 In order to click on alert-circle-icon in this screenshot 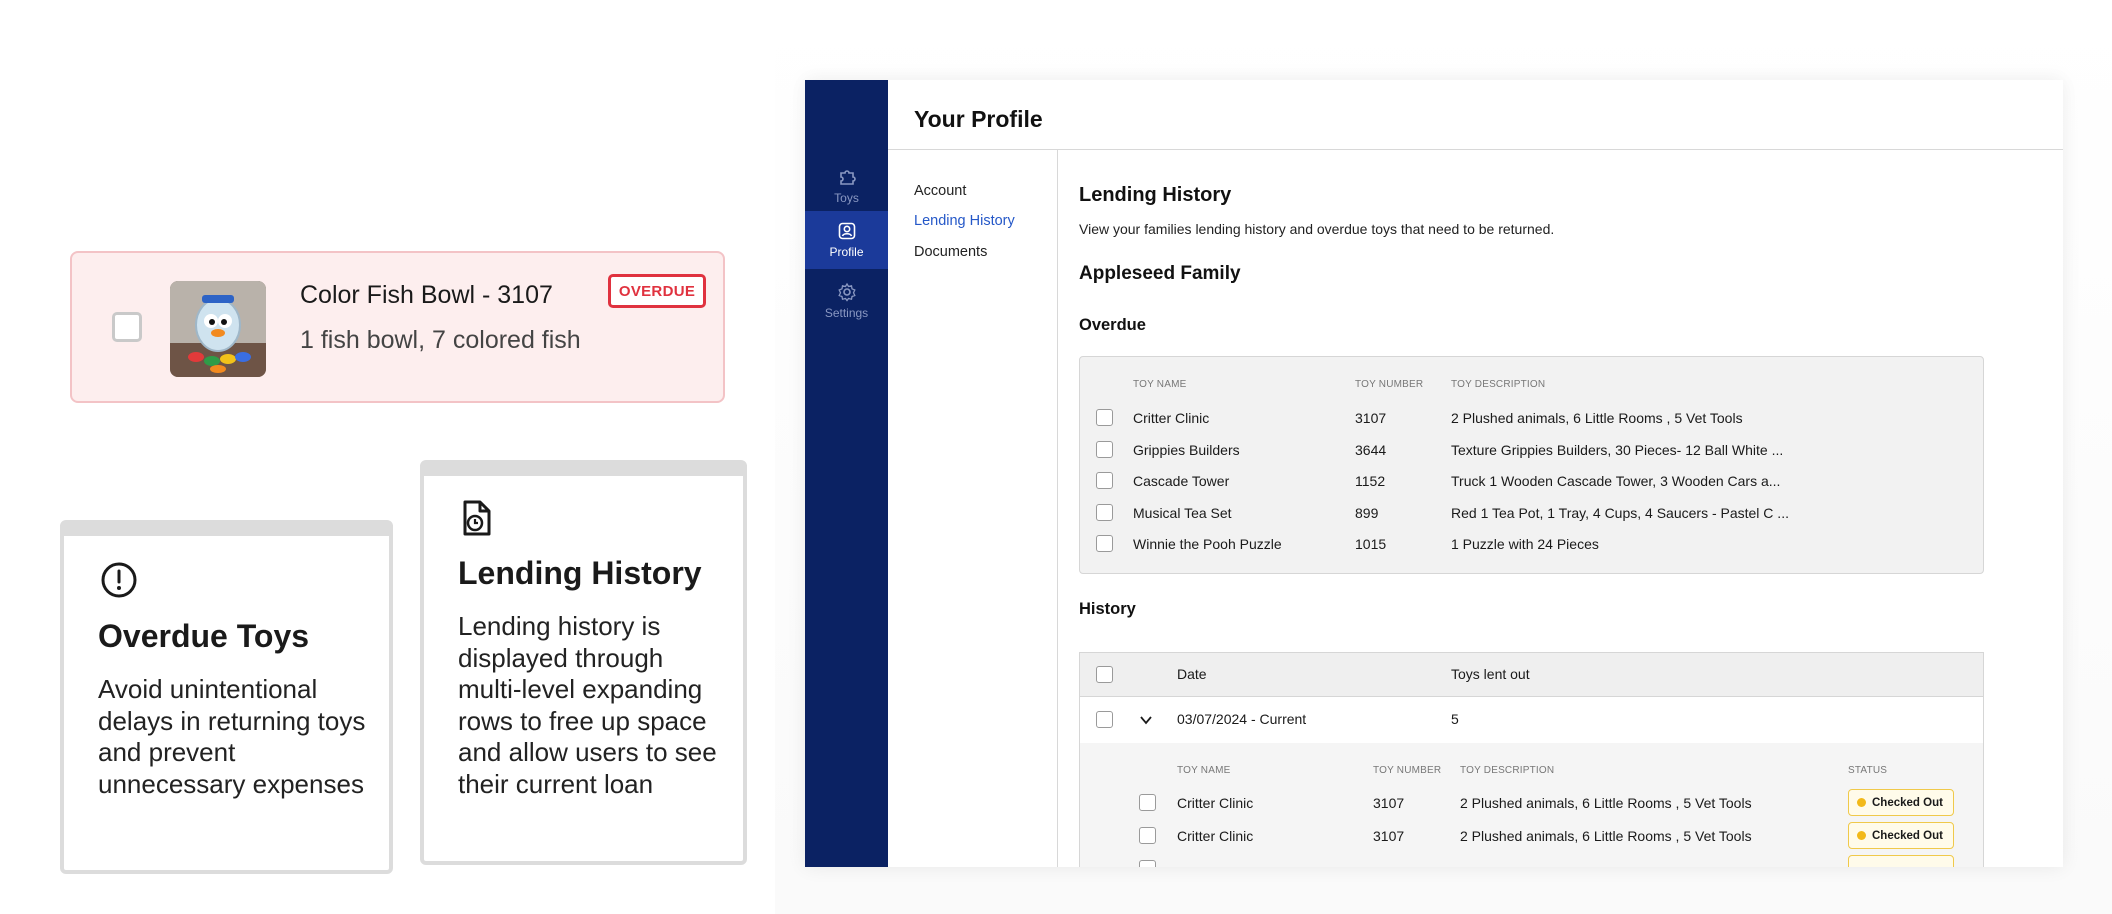, I will do `click(119, 582)`.